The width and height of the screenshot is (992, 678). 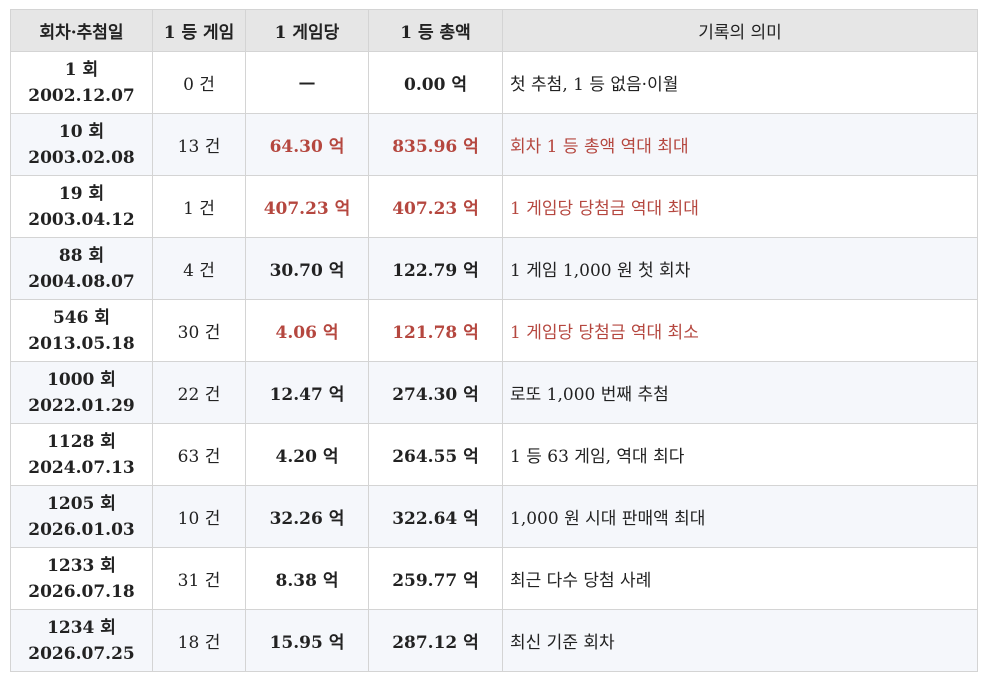 What do you see at coordinates (81, 343) in the screenshot?
I see `draw-date: 2013.05.18` at bounding box center [81, 343].